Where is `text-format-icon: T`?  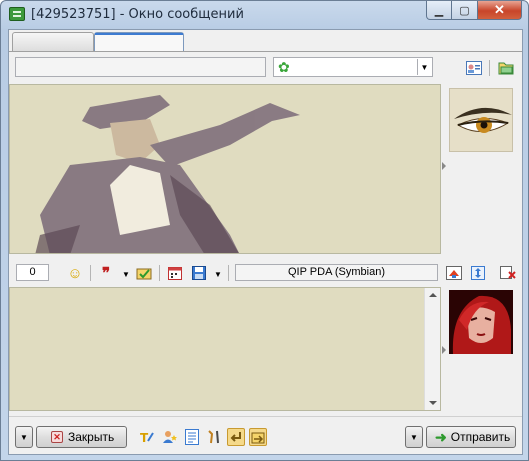 text-format-icon: T is located at coordinates (147, 437).